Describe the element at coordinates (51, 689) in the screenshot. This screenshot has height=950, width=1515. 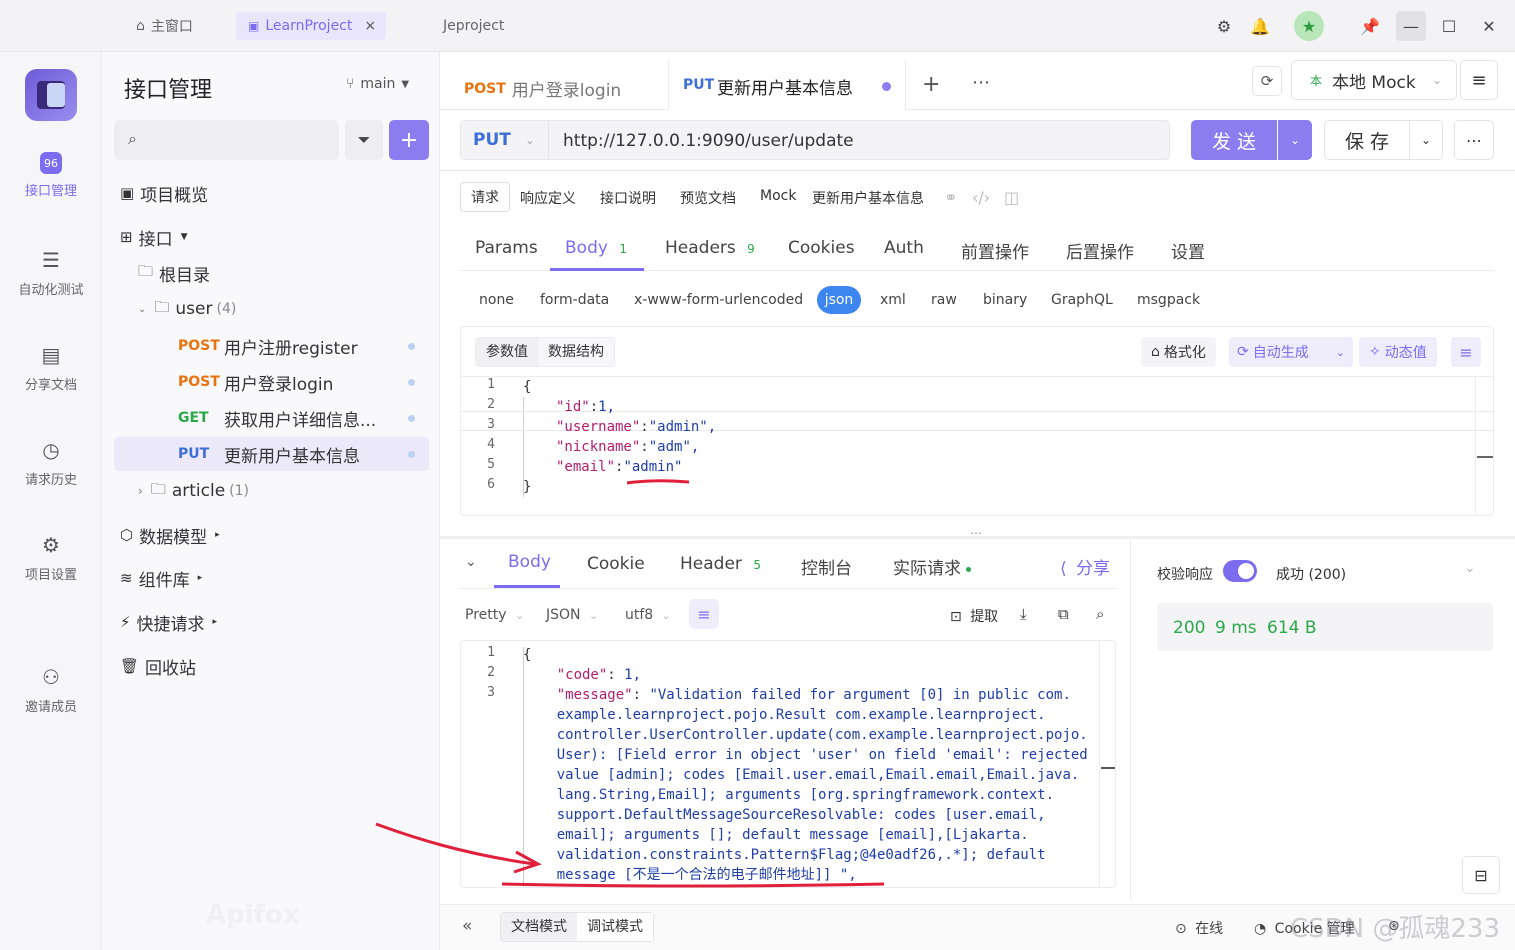
I see `nav-invite-members: ⚇ 邀请成员` at that location.